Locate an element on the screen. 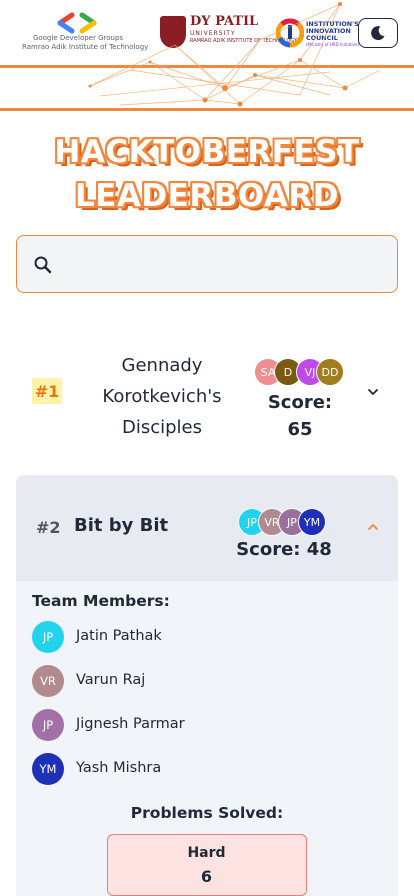 The height and width of the screenshot is (896, 414). team-card-header: #2 Bit by Bit JP VR JP YM Score: 48 is located at coordinates (207, 528).